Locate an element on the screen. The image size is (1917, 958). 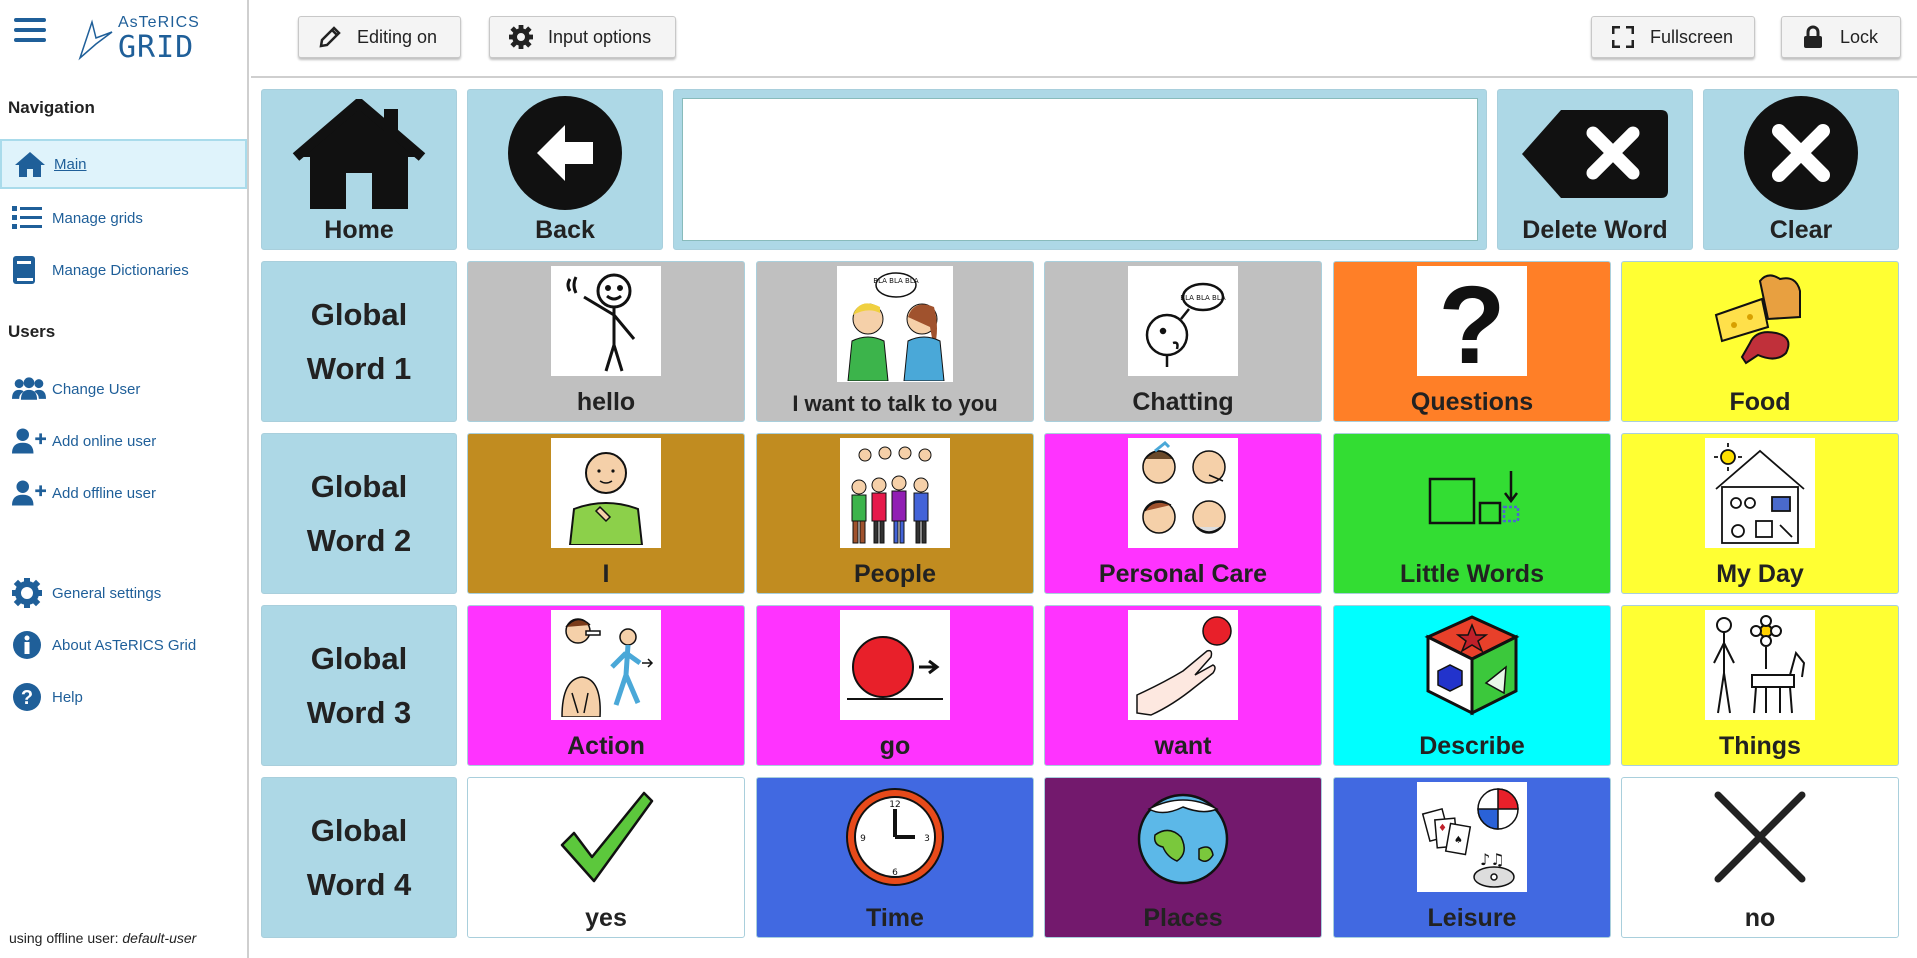
describe-cell: Describe is located at coordinates (1472, 685).